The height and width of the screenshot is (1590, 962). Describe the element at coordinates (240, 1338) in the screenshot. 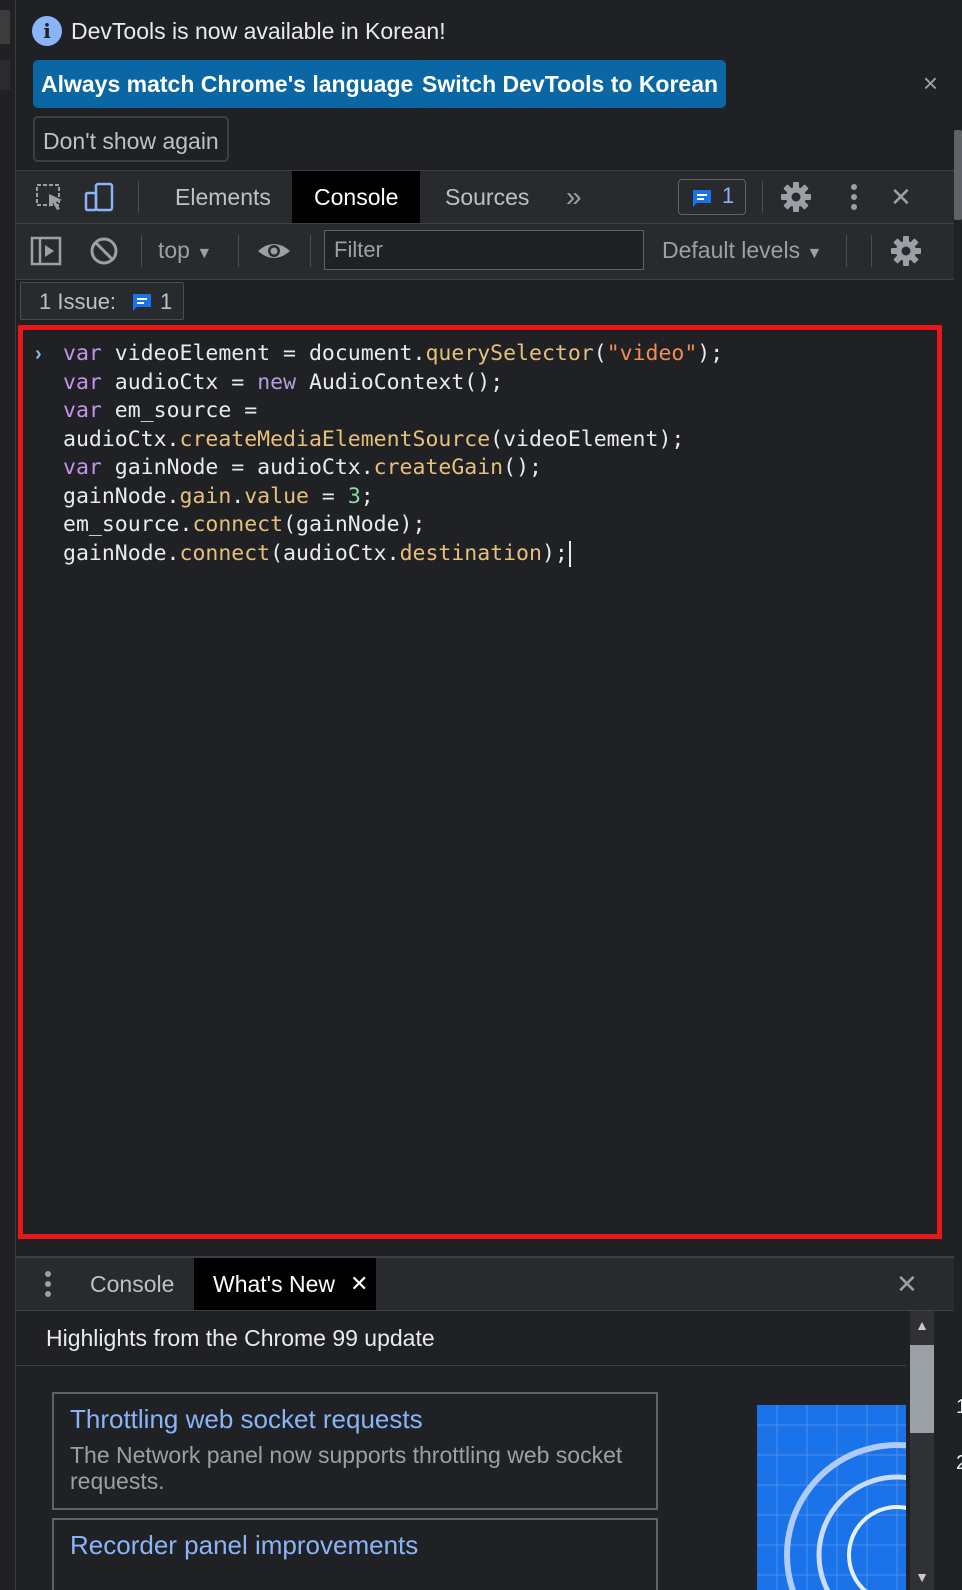

I see `whats-new-title: Highlights from the Chrome 99 update` at that location.